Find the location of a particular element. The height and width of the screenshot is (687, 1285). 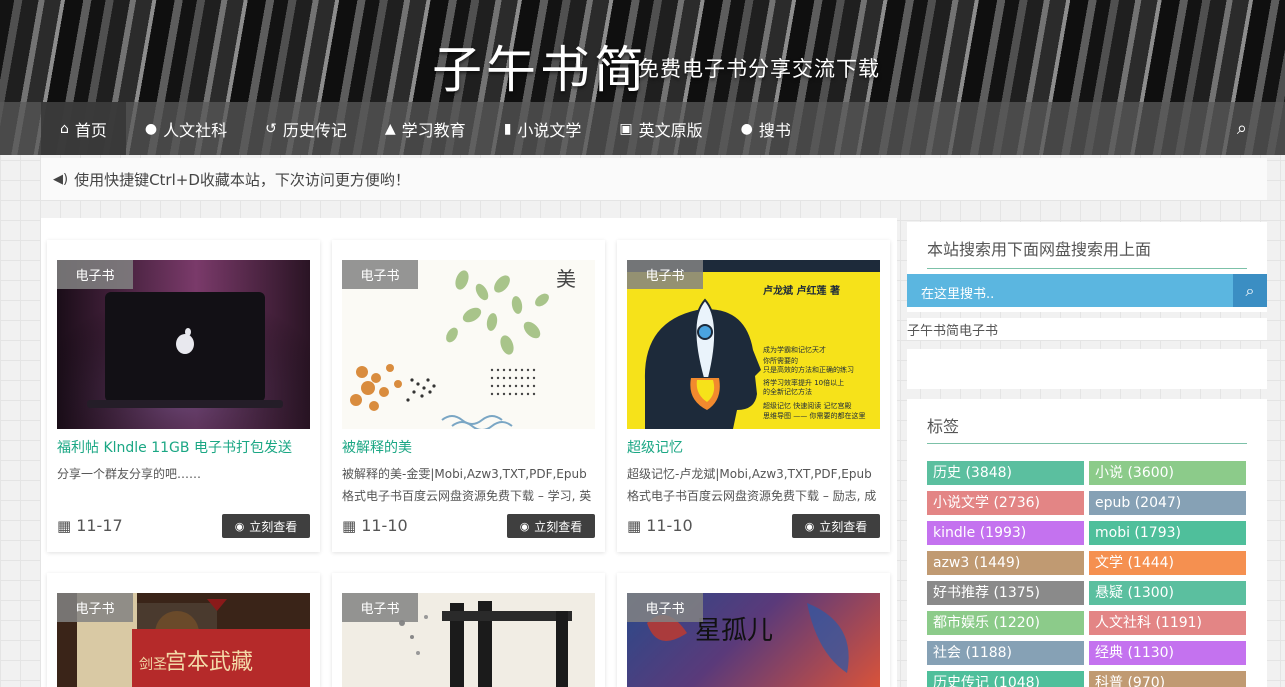

volume-icon: ◀) is located at coordinates (61, 179).